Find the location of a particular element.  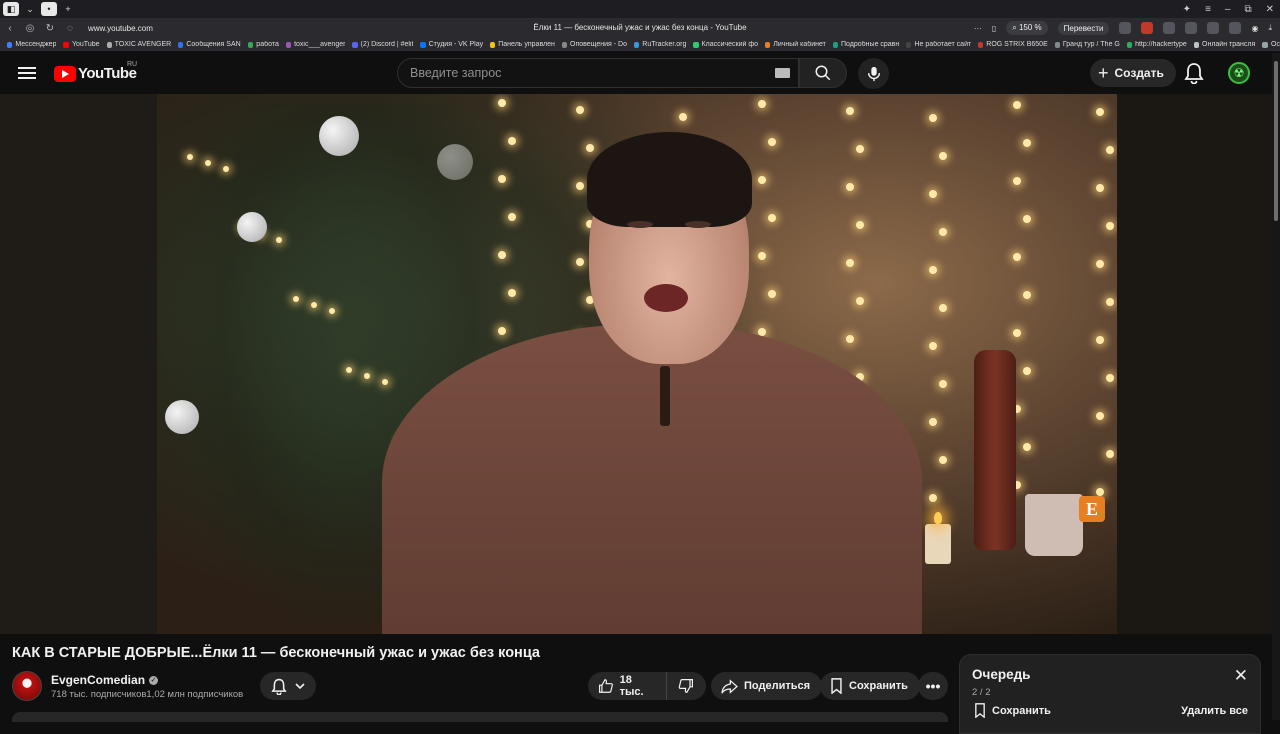

bookmark-item: Студия - VK Play is located at coordinates (451, 44).